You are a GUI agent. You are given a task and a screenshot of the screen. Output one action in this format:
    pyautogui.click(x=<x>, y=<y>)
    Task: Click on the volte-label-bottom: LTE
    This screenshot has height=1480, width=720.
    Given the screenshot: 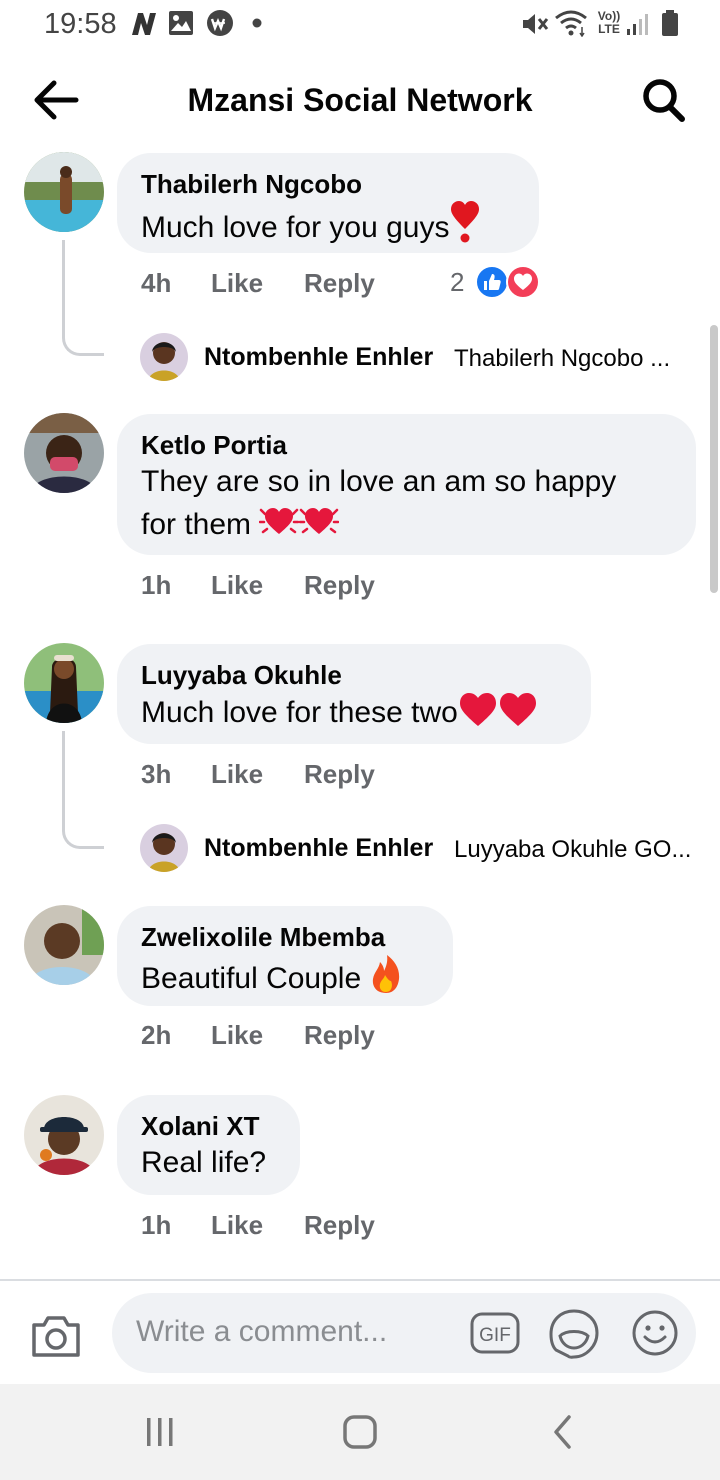 What is the action you would take?
    pyautogui.click(x=609, y=29)
    